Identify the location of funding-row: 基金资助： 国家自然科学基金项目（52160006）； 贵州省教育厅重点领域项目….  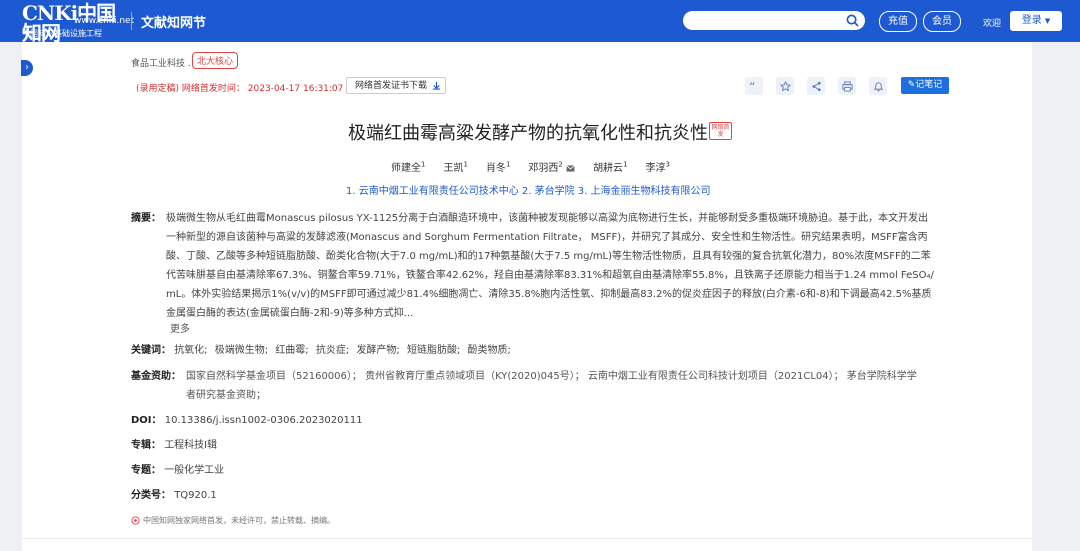
(541, 386).